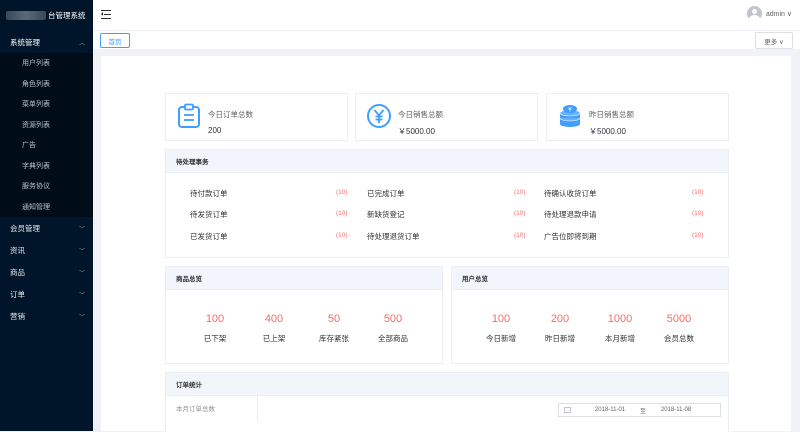 This screenshot has width=800, height=432. What do you see at coordinates (778, 14) in the screenshot?
I see `username: admin ∨` at bounding box center [778, 14].